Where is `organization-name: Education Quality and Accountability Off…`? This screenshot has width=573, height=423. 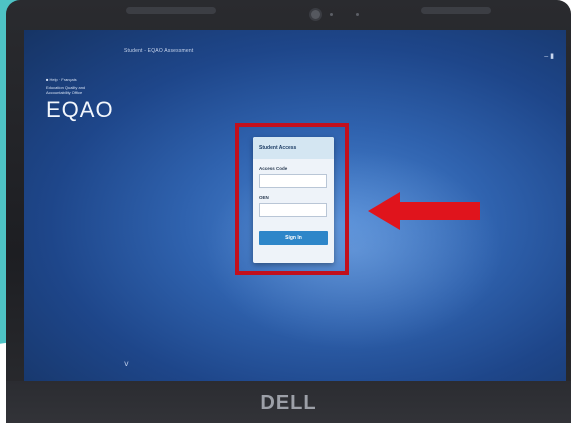 organization-name: Education Quality and Accountability Off… is located at coordinates (66, 90).